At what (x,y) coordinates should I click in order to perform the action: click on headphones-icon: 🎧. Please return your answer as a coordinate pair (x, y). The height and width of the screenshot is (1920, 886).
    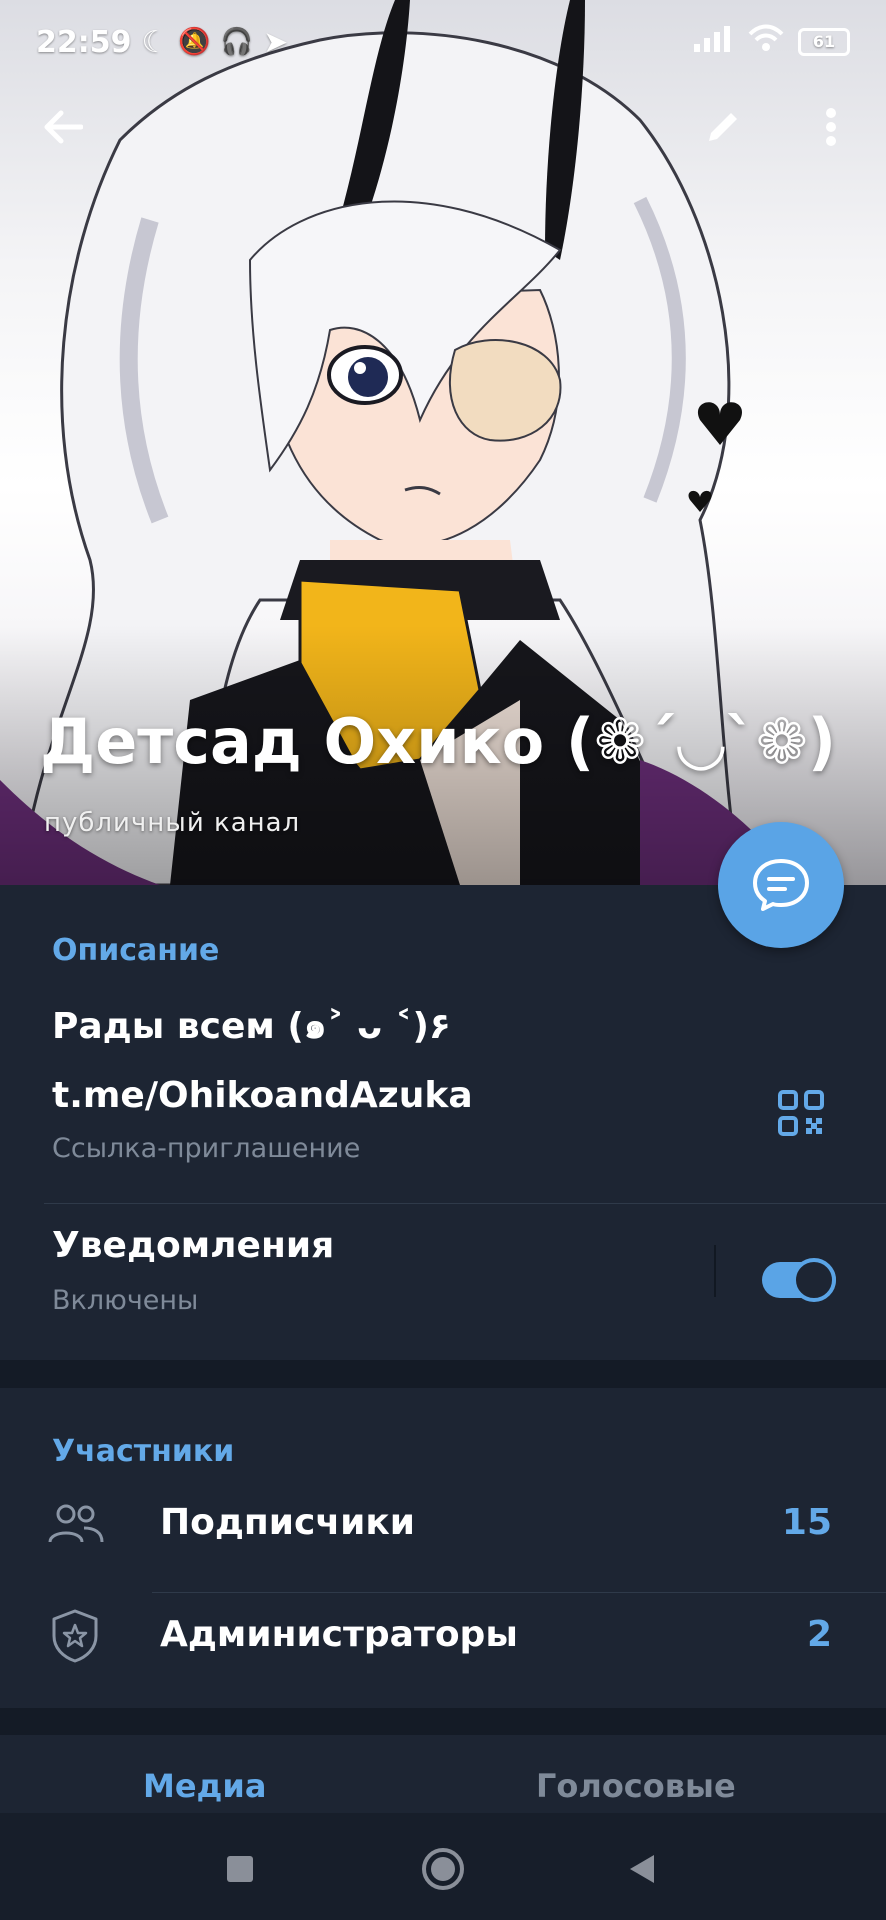
    Looking at the image, I should click on (237, 42).